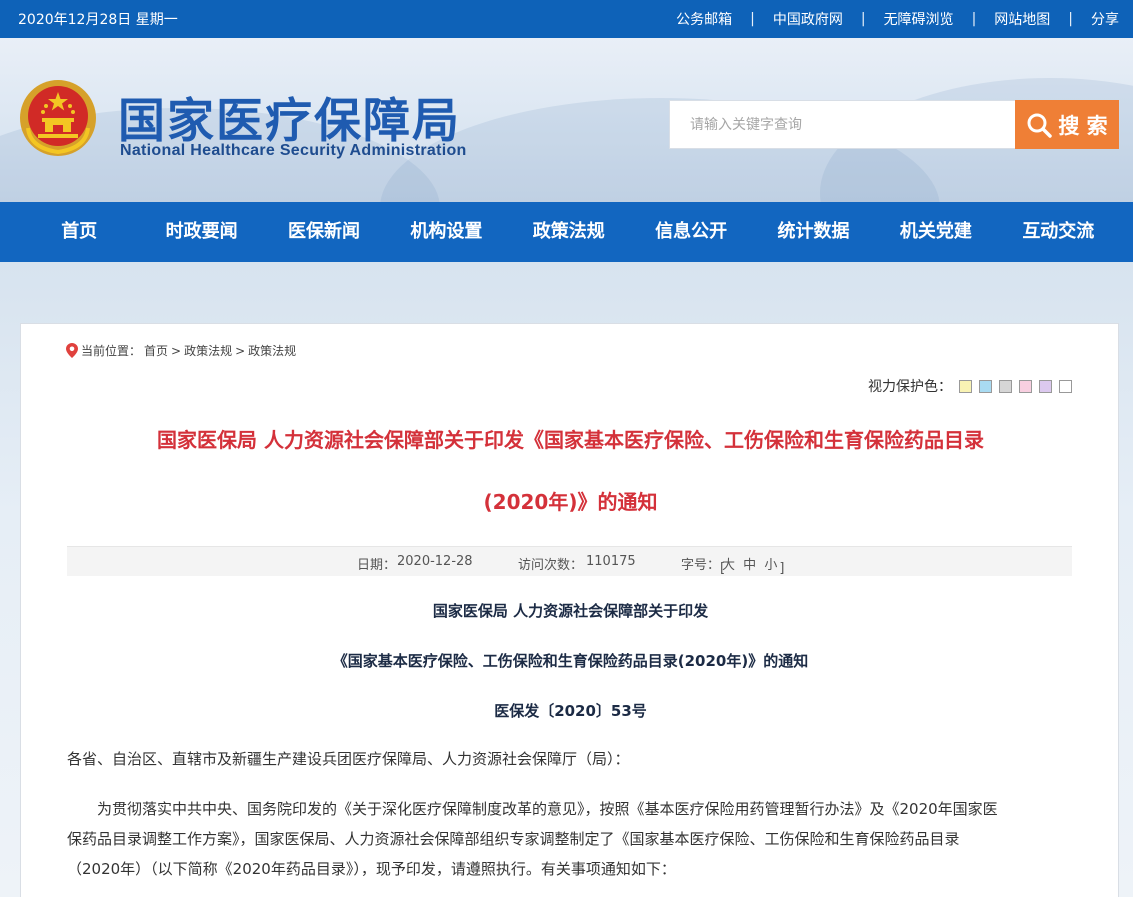  I want to click on subhead-line2: 《国家基本医疗保险、工伤保险和生育保险药品目录(2020年)》的通知, so click(570, 661).